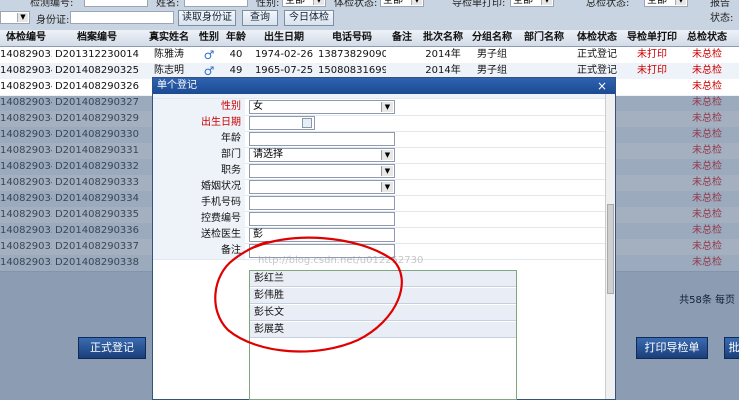 This screenshot has height=400, width=739. I want to click on table-cell: 2014年, so click(443, 54).